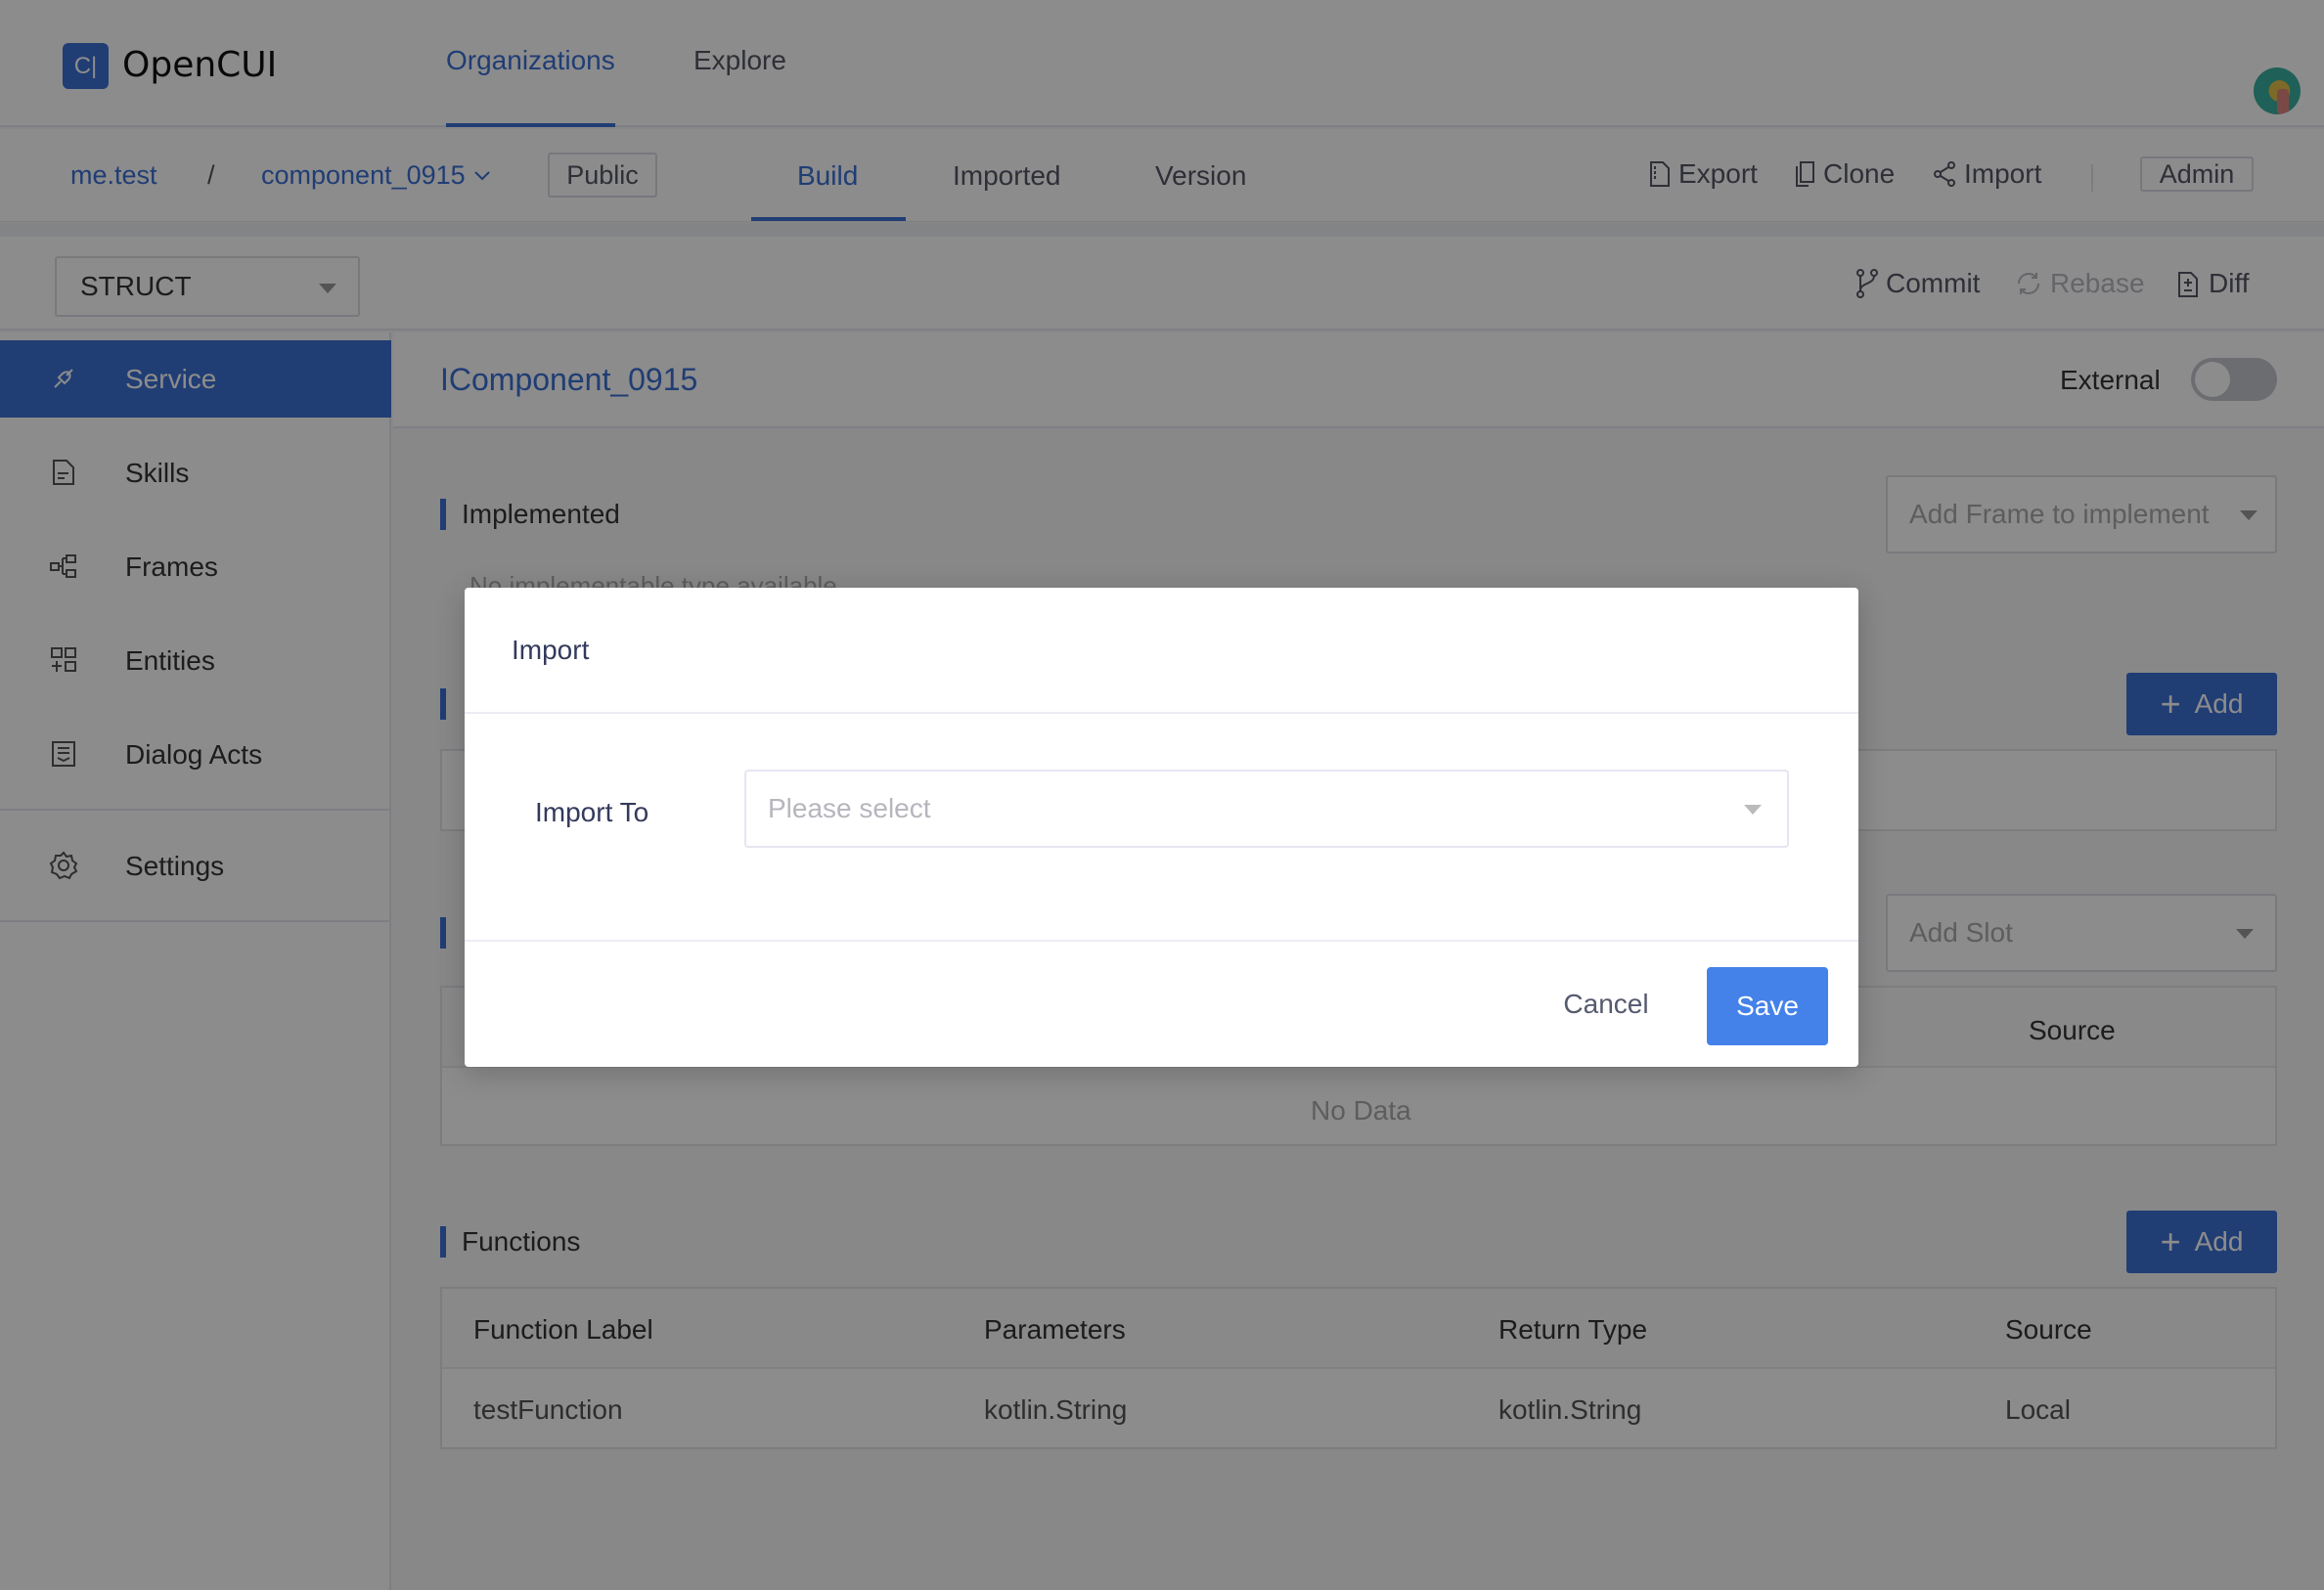  I want to click on import-to-placeholder: Please select, so click(849, 808).